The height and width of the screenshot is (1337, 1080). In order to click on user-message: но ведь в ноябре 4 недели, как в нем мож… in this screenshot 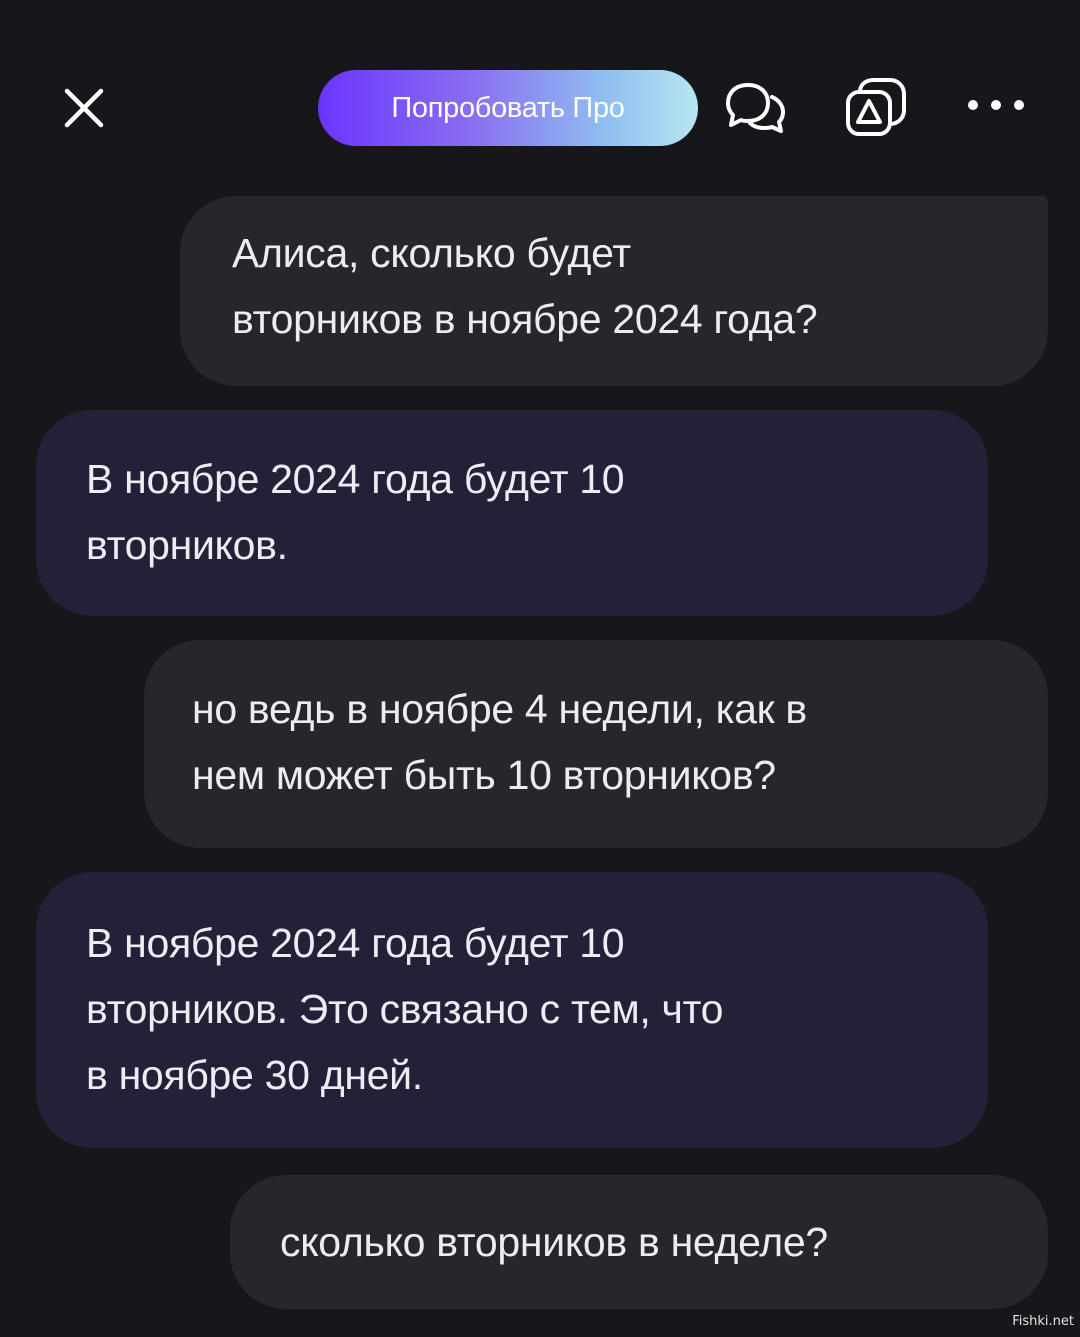, I will do `click(596, 744)`.